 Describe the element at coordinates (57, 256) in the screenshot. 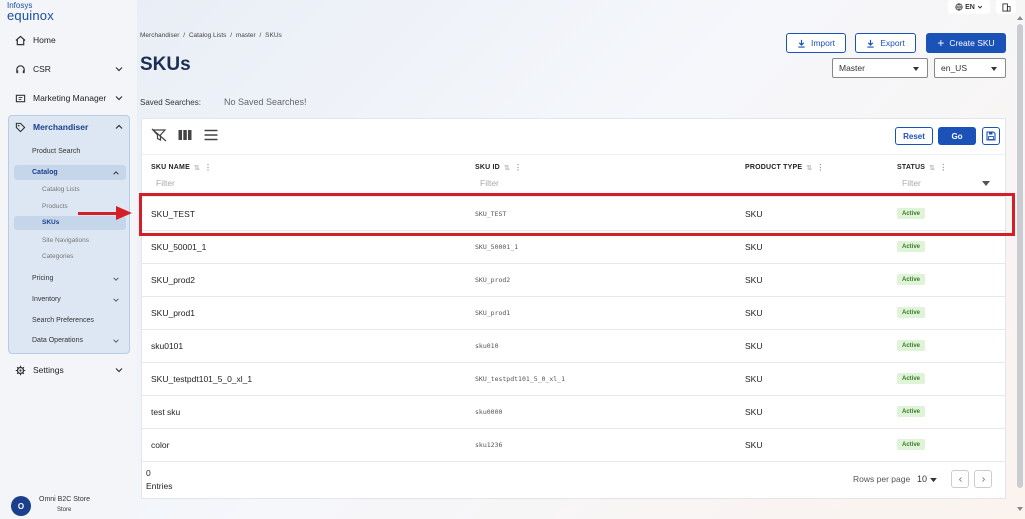

I see `sidebar-item-categories: Categories` at that location.